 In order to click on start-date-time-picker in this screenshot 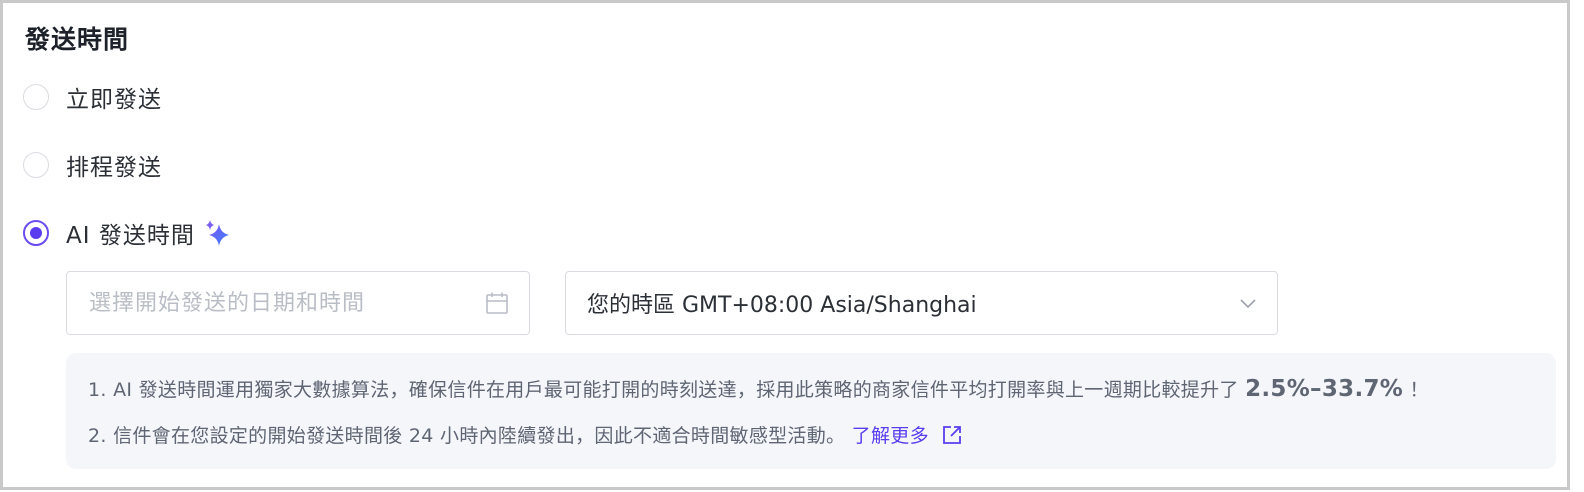, I will do `click(298, 303)`.